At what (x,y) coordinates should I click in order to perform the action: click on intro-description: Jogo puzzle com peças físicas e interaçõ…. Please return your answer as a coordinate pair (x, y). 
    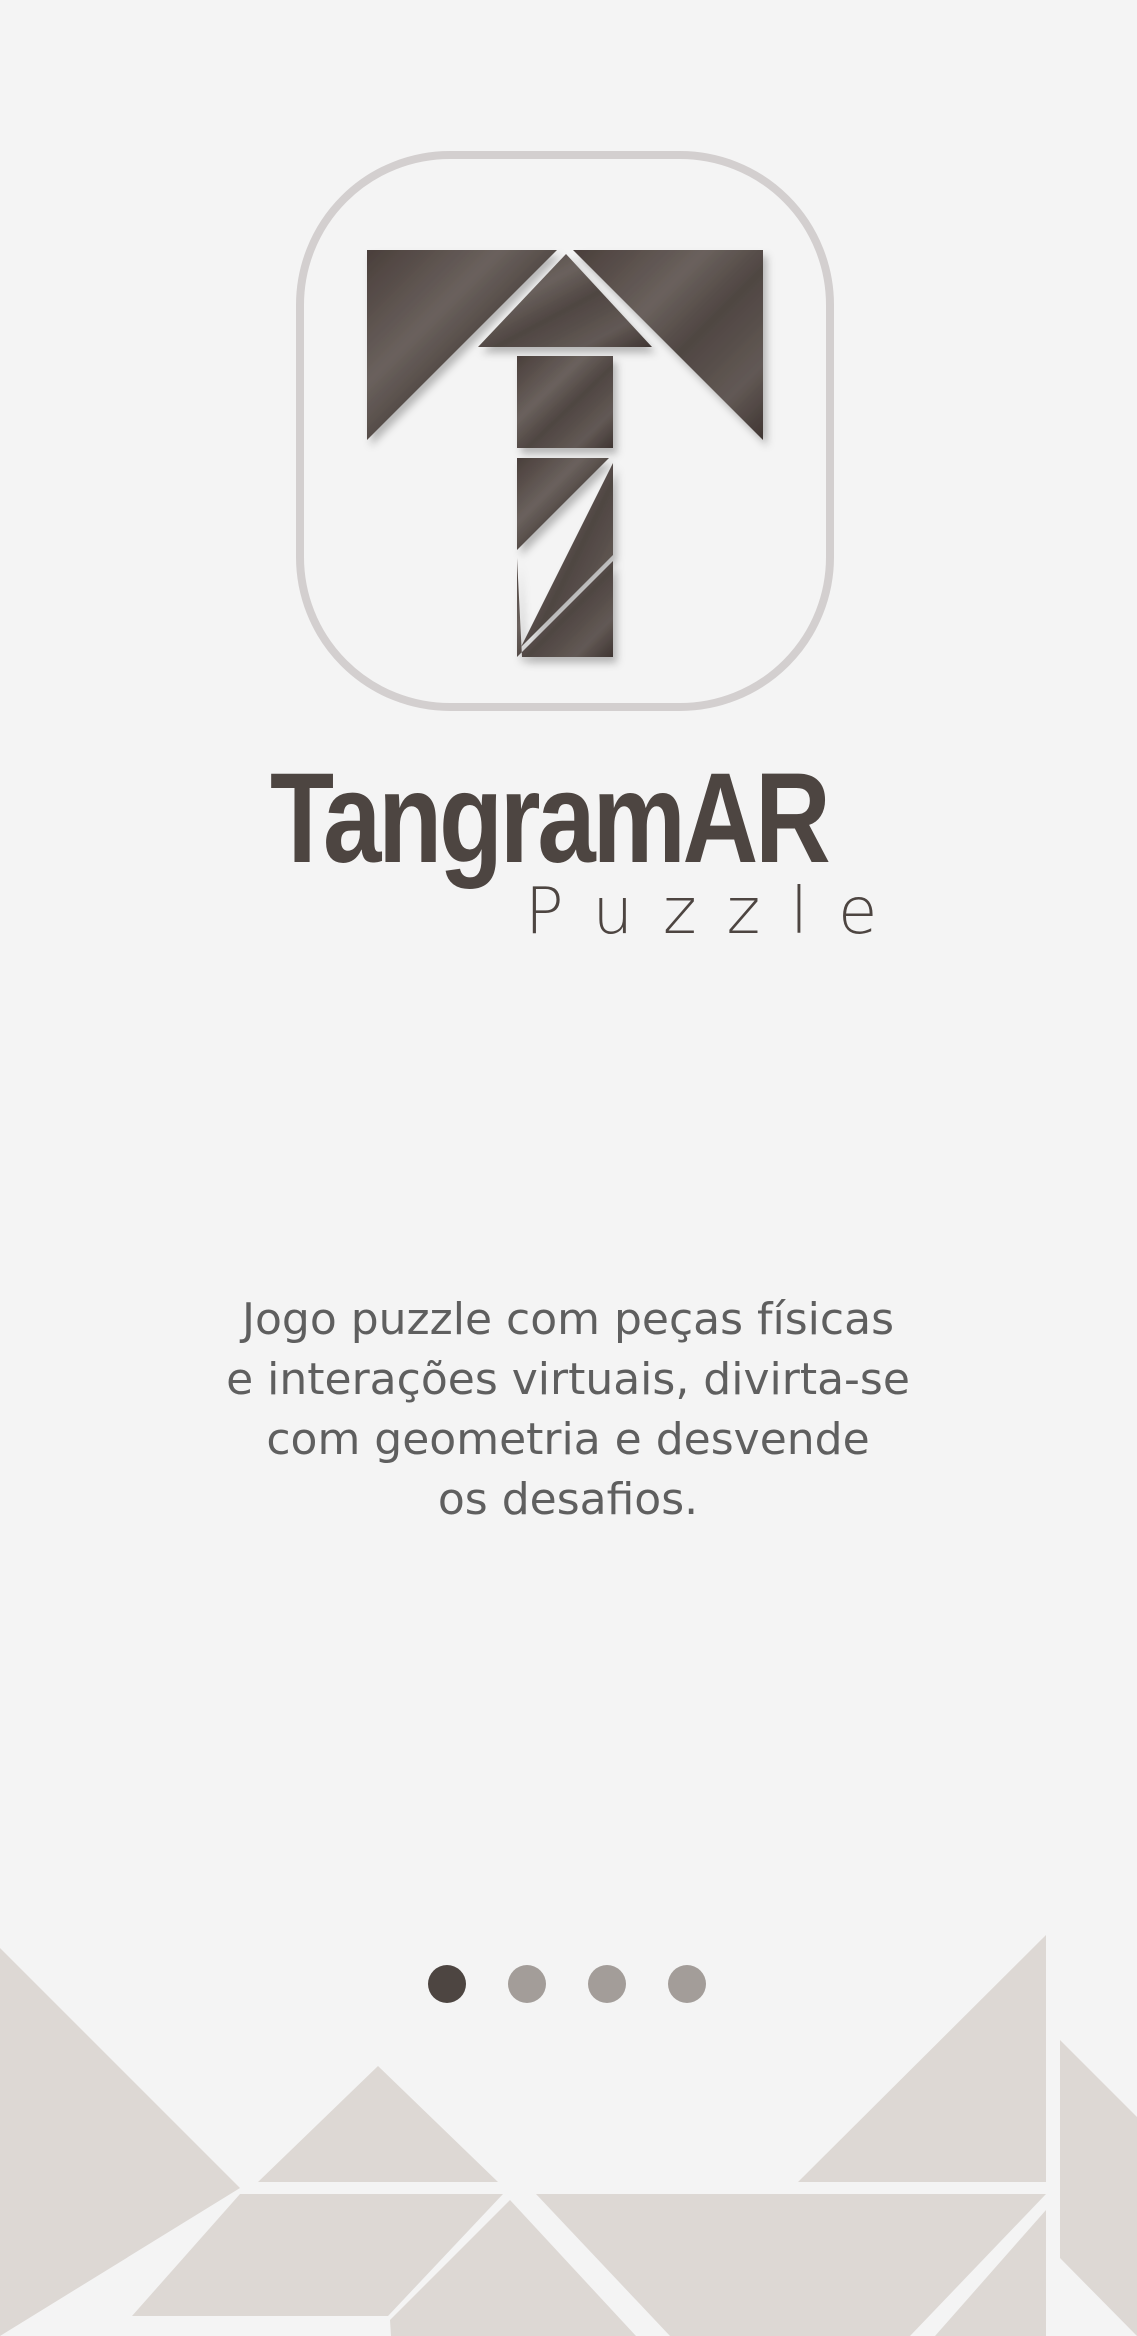
    Looking at the image, I should click on (568, 1410).